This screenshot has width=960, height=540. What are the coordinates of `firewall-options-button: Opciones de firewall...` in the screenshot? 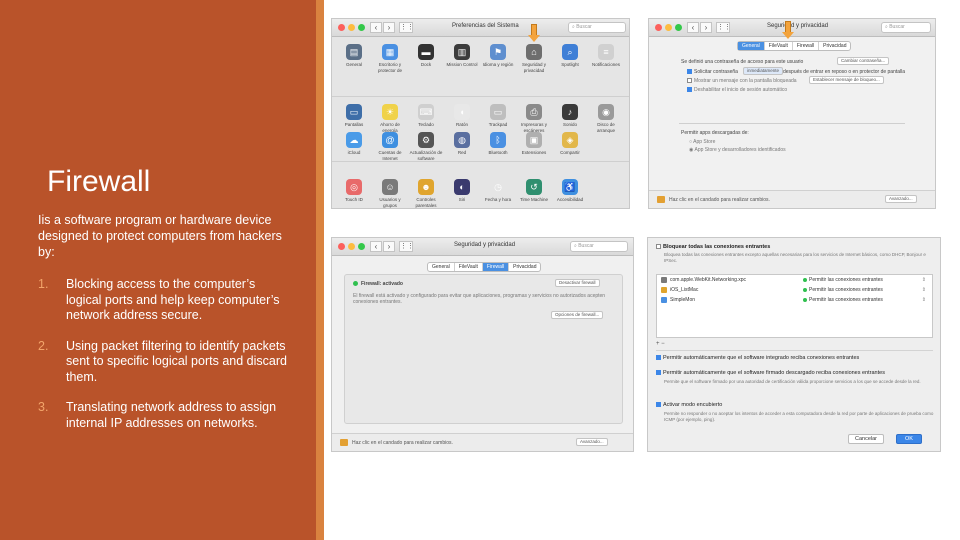 It's located at (577, 315).